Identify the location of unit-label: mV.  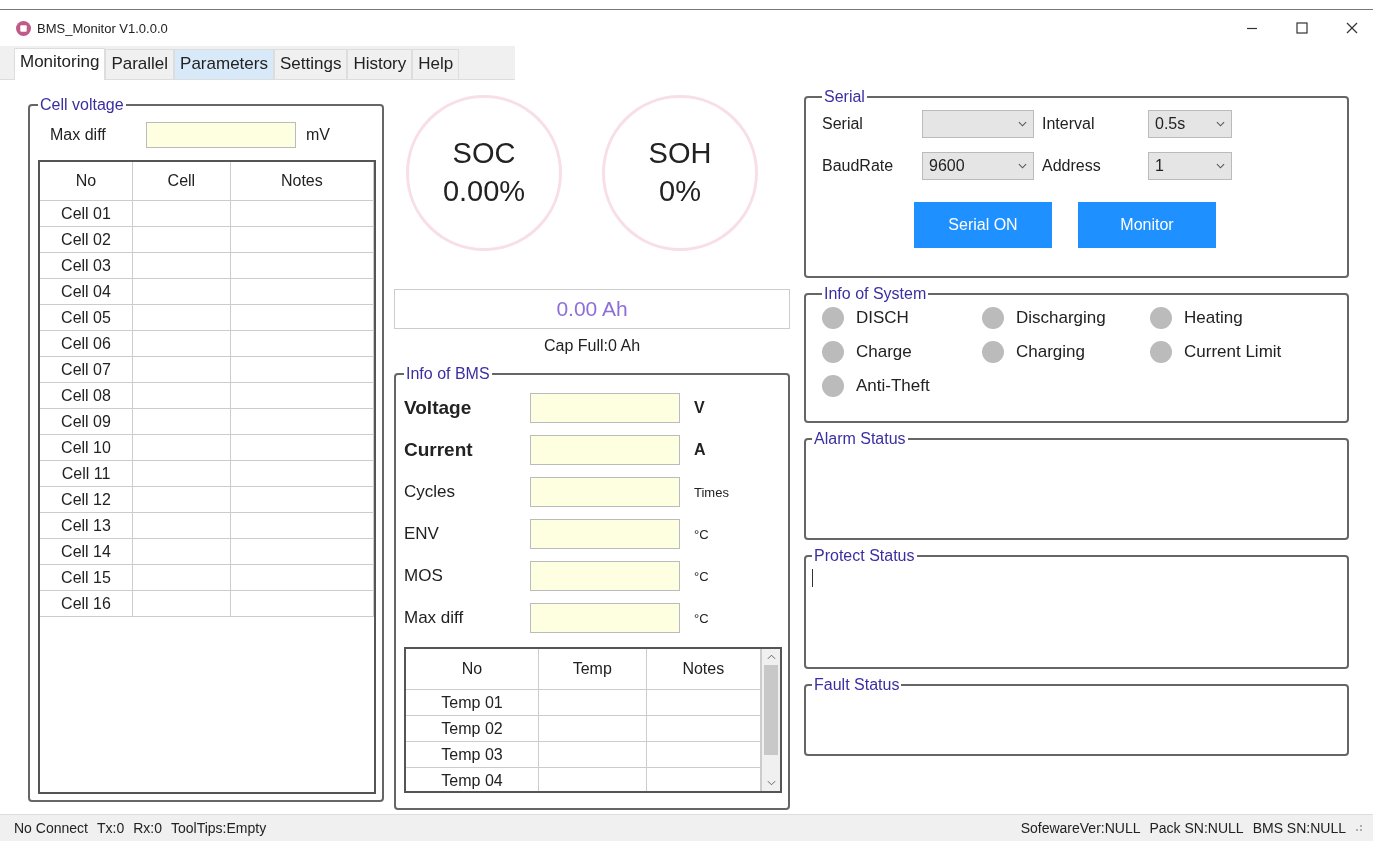
(318, 135).